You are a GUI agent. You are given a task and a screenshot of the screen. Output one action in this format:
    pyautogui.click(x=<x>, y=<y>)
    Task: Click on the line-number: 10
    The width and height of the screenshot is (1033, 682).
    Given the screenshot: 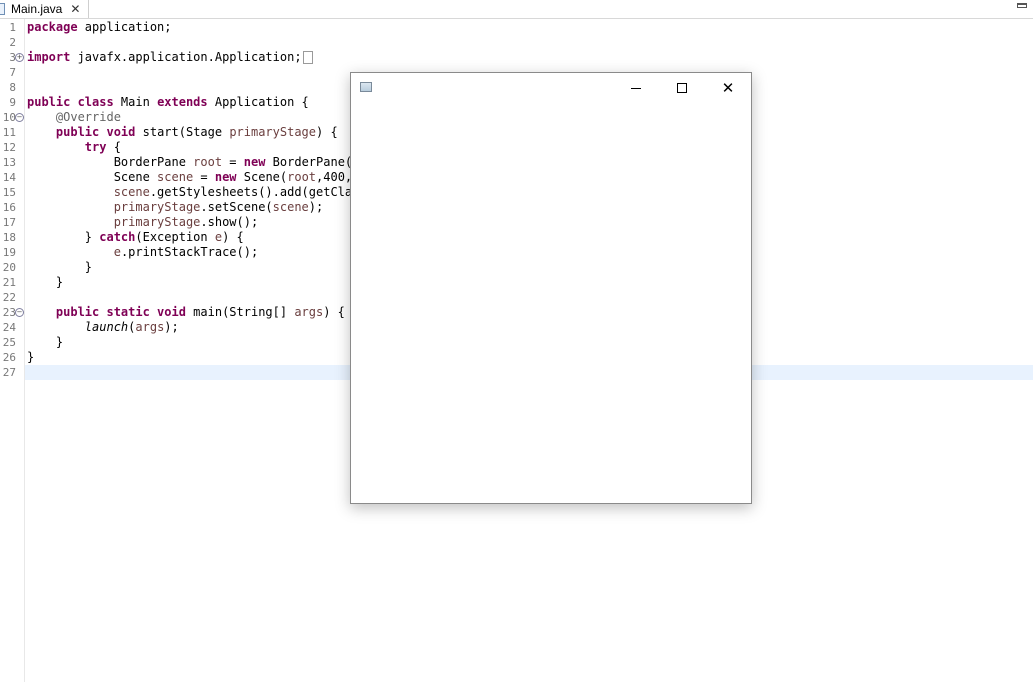 What is the action you would take?
    pyautogui.click(x=9, y=117)
    